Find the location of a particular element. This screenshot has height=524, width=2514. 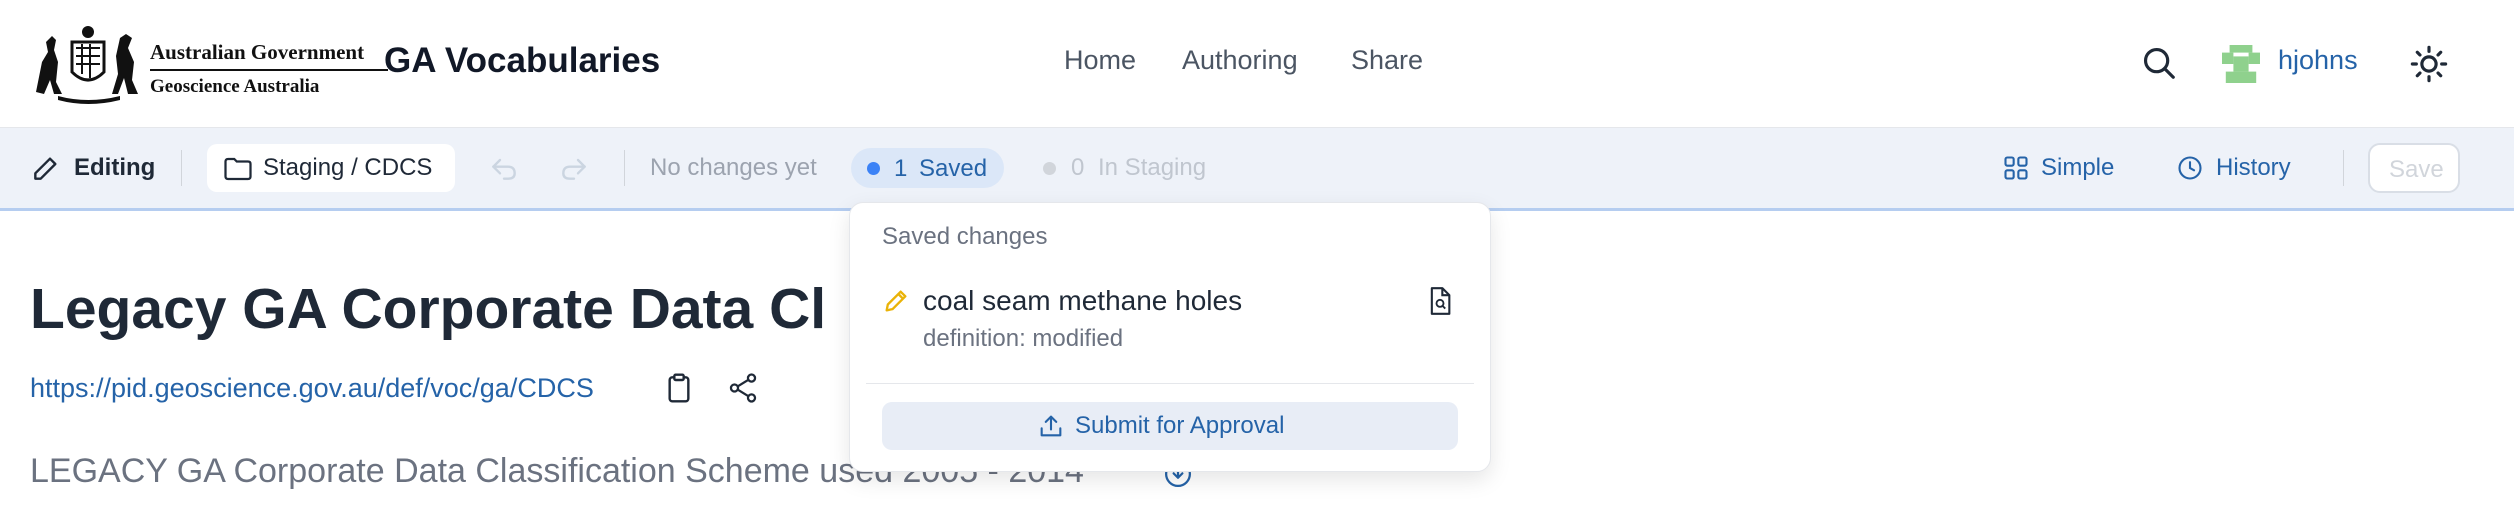

undo-icon is located at coordinates (504, 168).